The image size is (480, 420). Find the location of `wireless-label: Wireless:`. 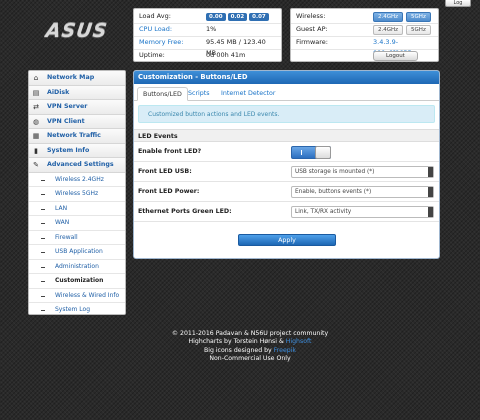

wireless-label: Wireless: is located at coordinates (311, 16).